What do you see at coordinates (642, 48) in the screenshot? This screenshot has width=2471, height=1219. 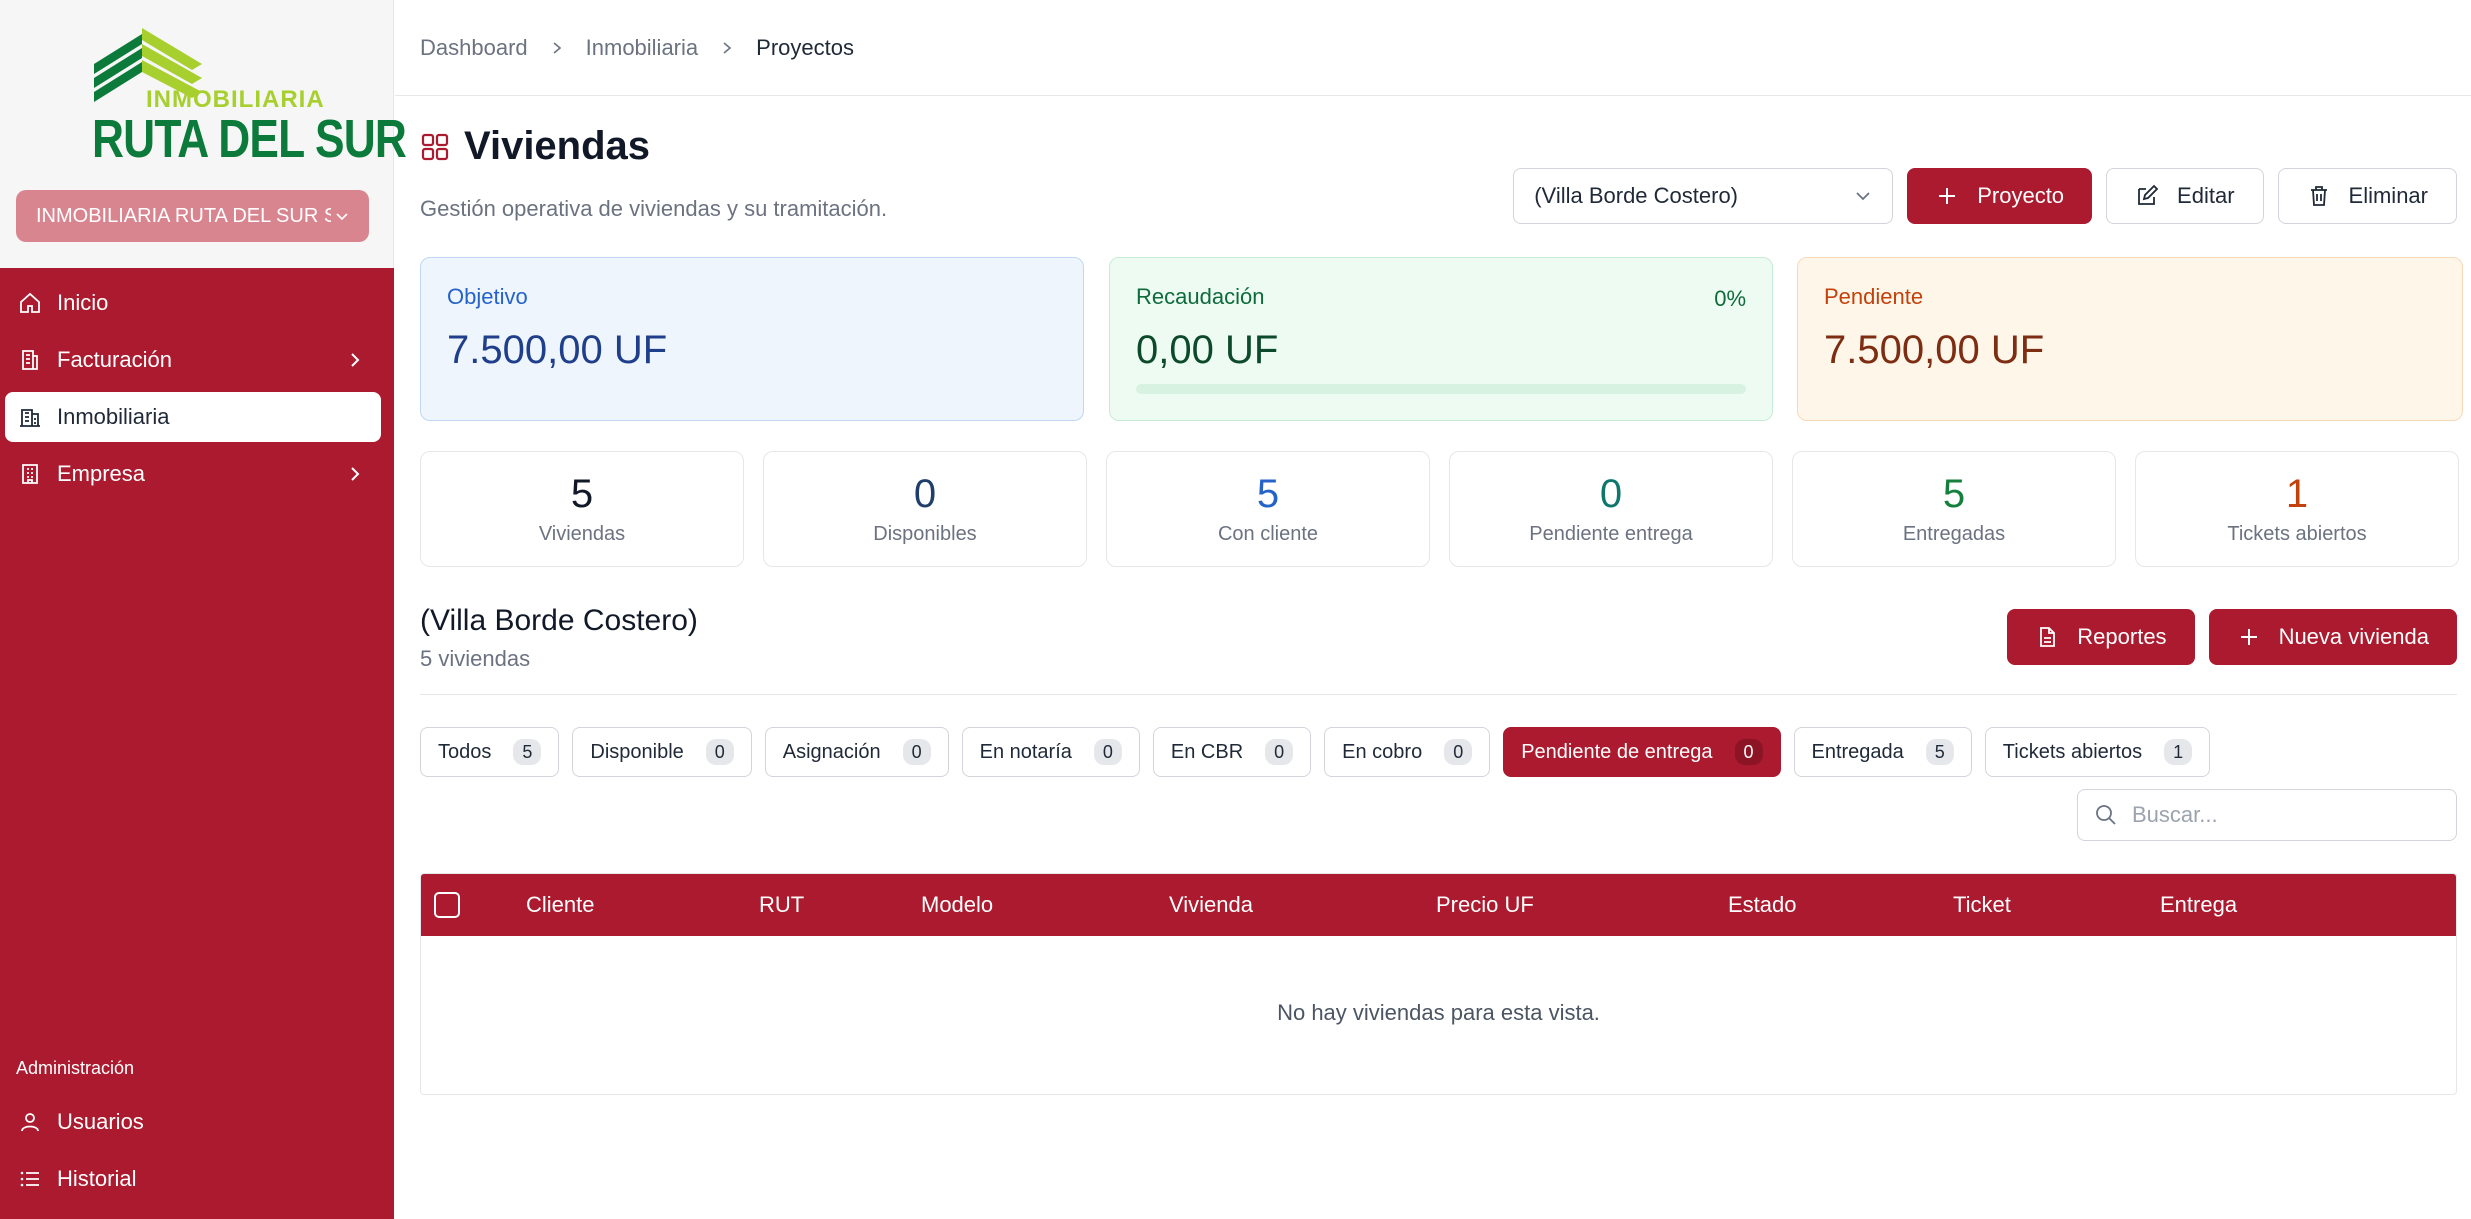 I see `breadcrumb-inmobiliaria: Inmobiliaria` at bounding box center [642, 48].